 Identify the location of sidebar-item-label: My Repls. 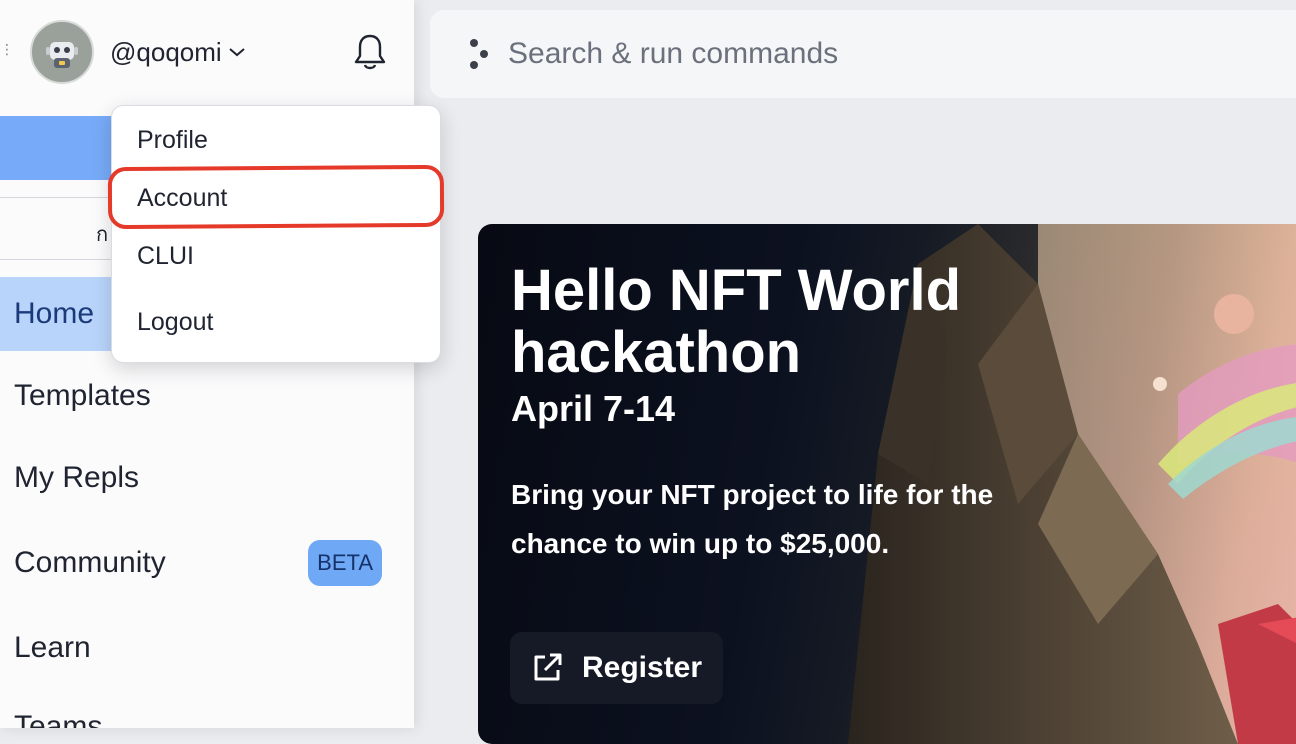
(77, 477).